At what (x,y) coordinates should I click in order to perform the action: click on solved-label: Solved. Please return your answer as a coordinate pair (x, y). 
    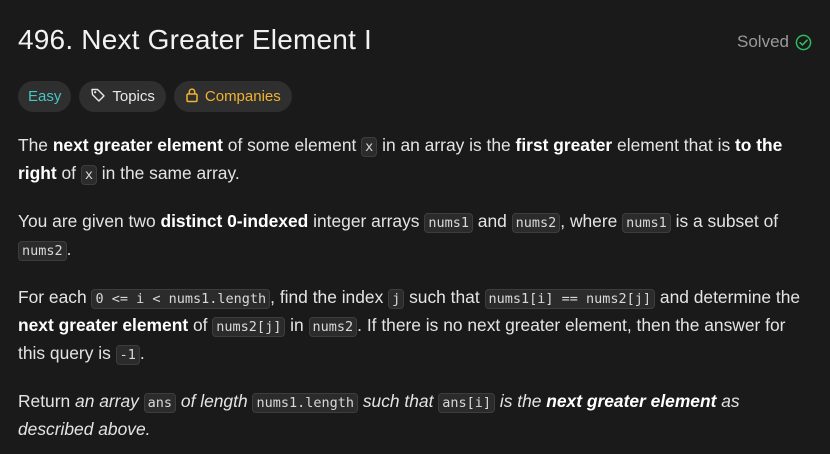
    Looking at the image, I should click on (763, 41).